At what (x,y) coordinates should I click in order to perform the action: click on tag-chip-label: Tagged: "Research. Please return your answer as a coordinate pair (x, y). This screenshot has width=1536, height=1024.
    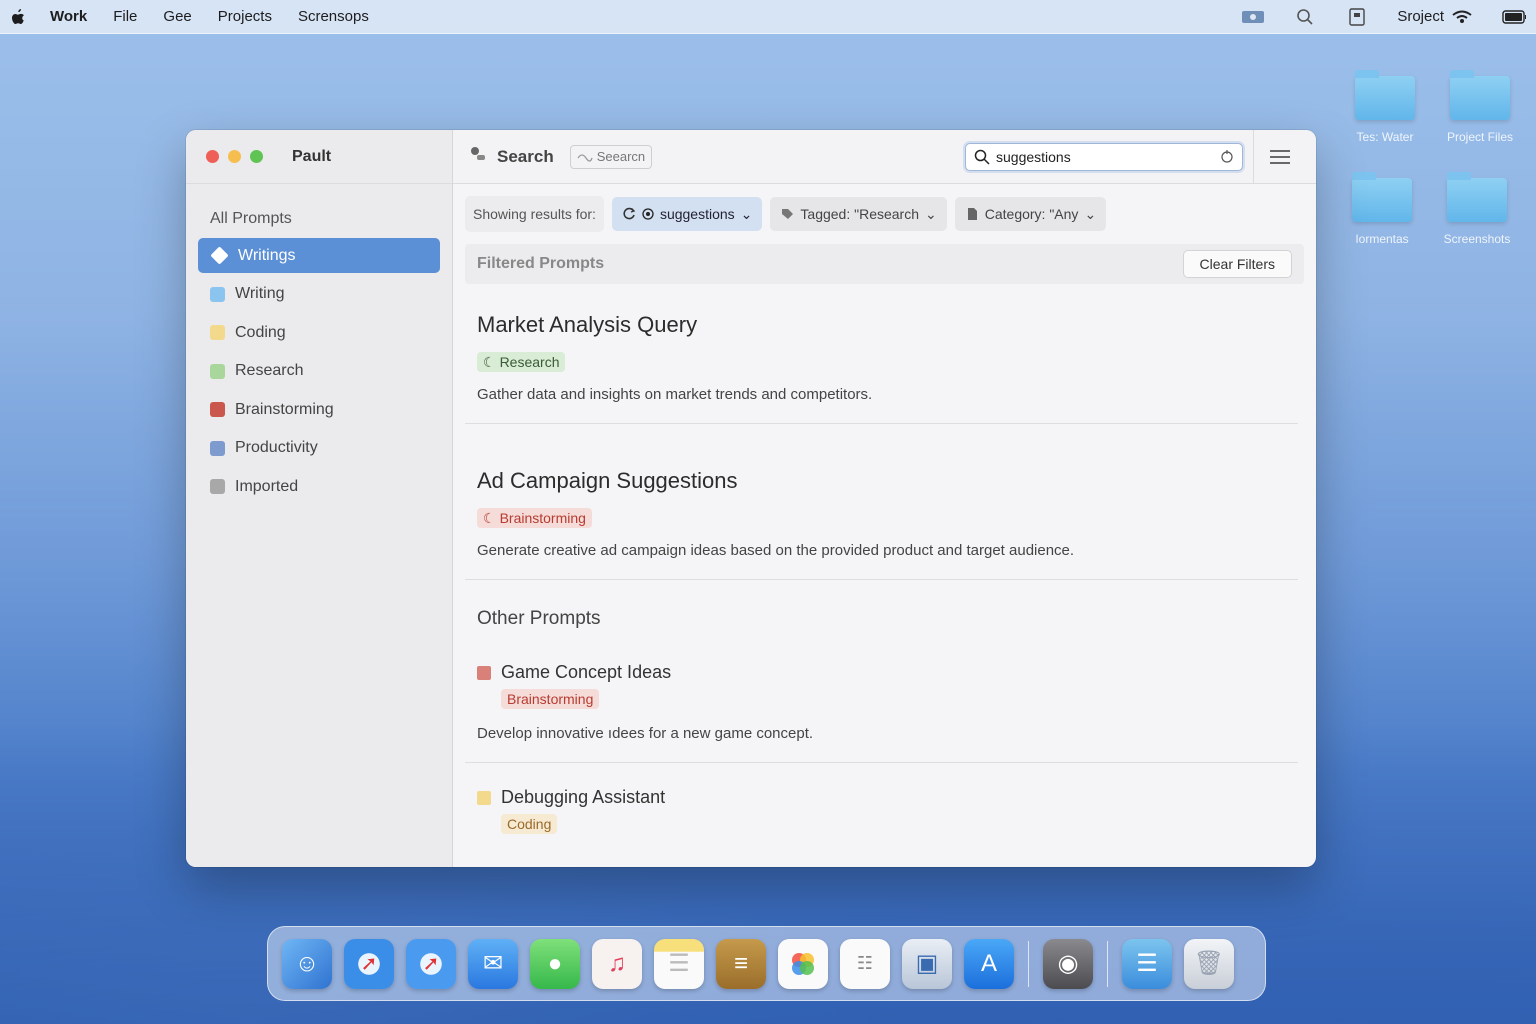
    Looking at the image, I should click on (860, 214).